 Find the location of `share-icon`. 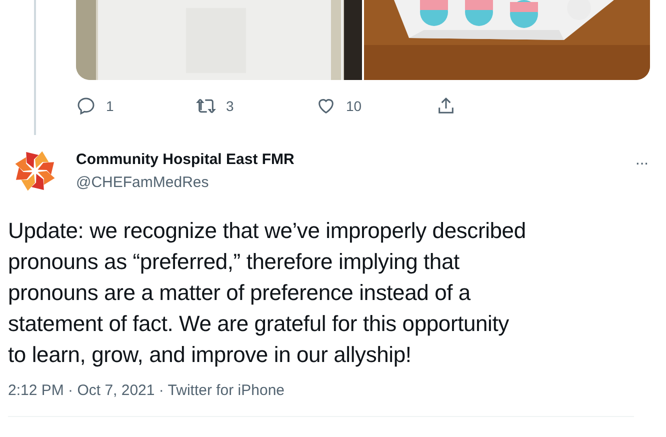

share-icon is located at coordinates (446, 106).